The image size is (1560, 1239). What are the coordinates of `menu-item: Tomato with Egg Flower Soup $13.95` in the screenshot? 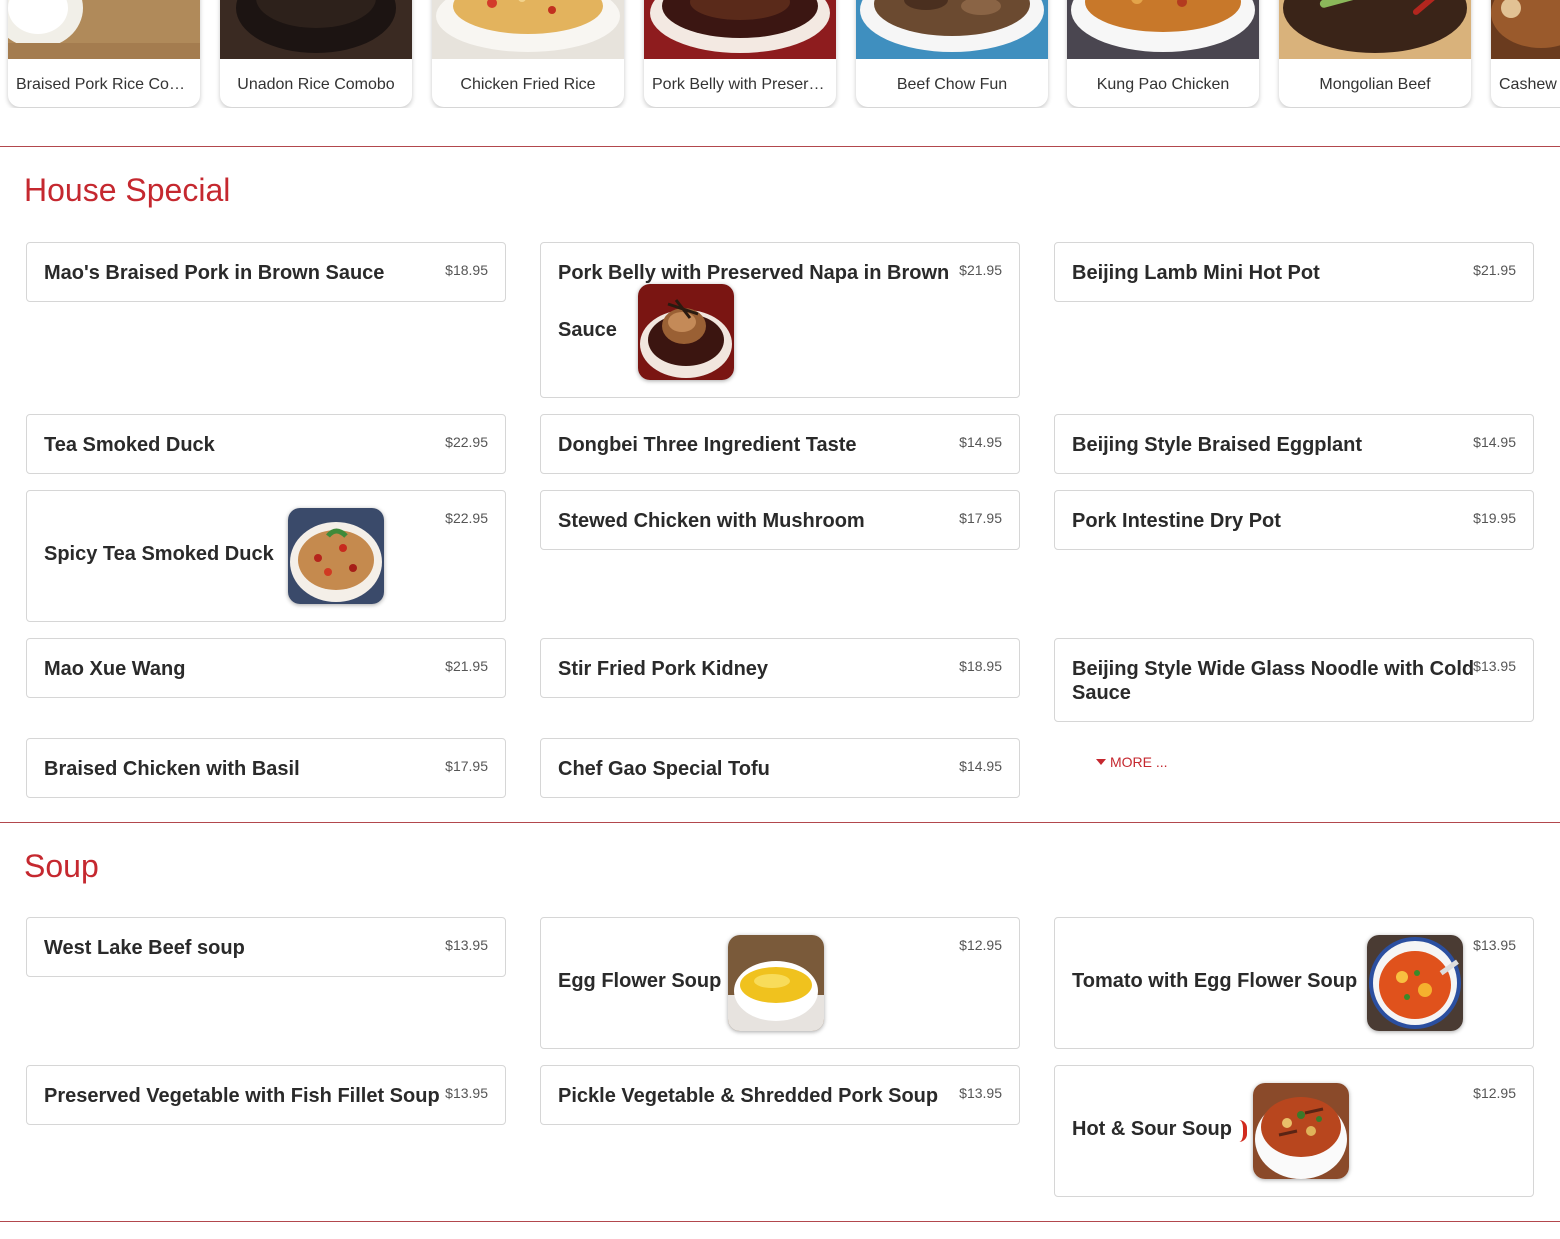 It's located at (1294, 983).